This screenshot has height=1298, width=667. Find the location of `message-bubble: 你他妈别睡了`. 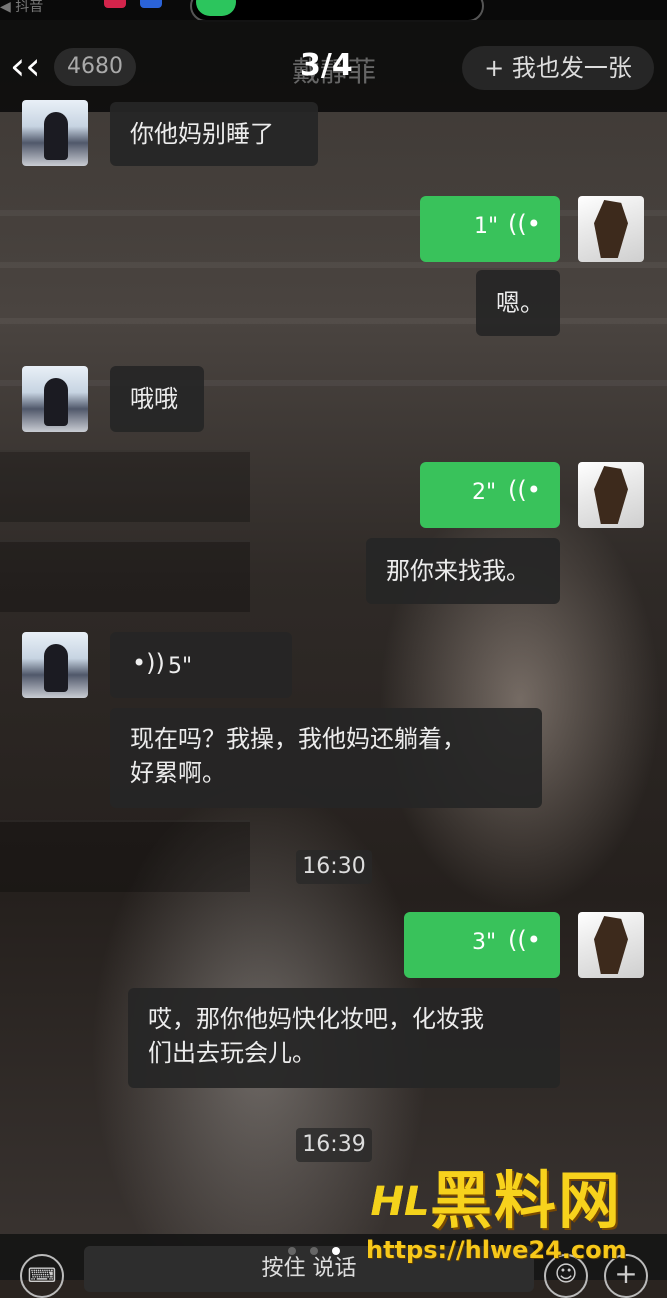

message-bubble: 你他妈别睡了 is located at coordinates (214, 134).